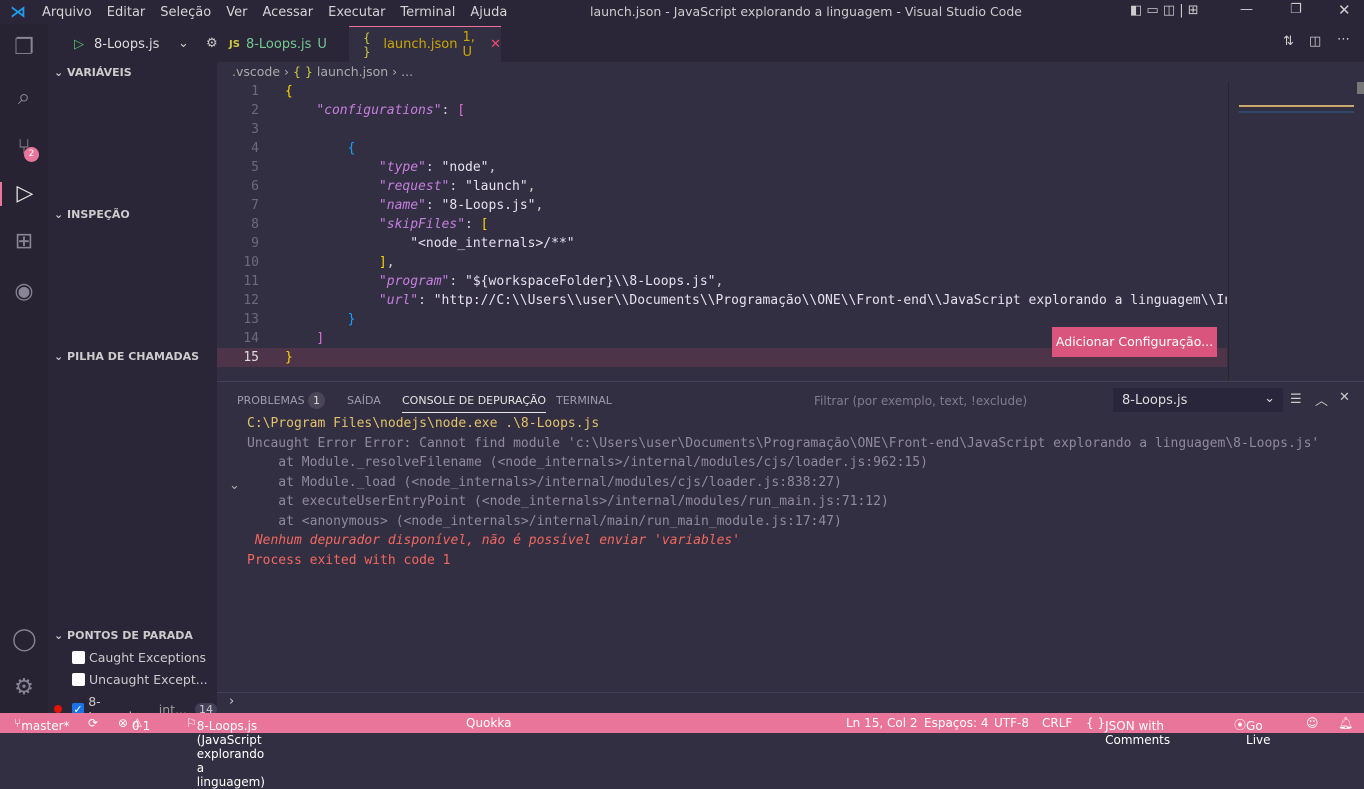  Describe the element at coordinates (79, 44) in the screenshot. I see `start-debug-icon: ▷` at that location.